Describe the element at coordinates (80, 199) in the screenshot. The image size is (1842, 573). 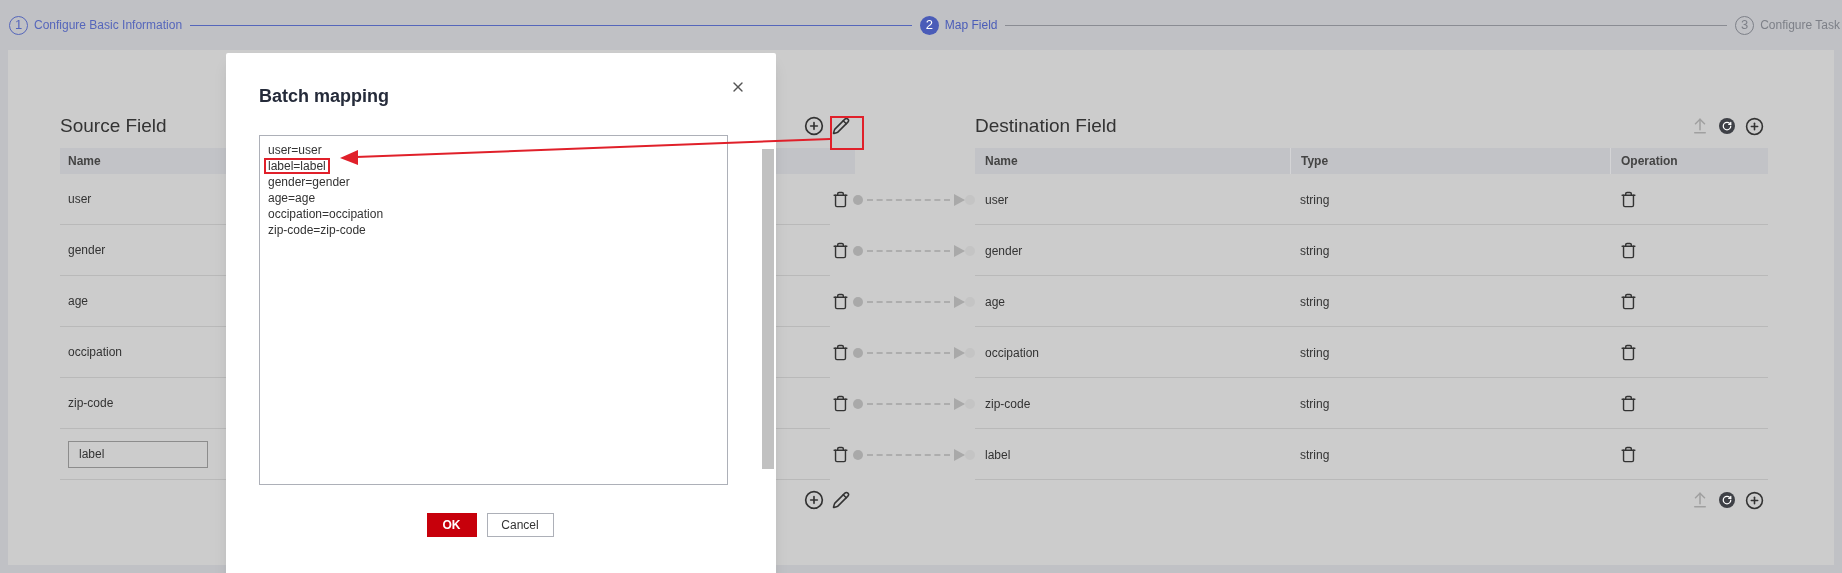
I see `table-cell-text: user` at that location.